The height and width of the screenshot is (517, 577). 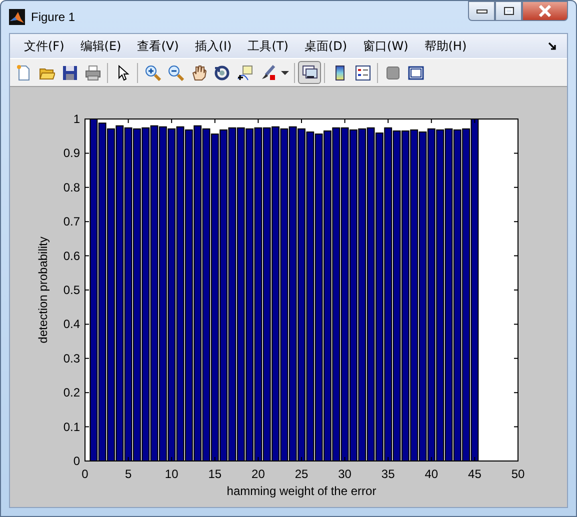 What do you see at coordinates (152, 72) in the screenshot?
I see `zoom-in-icon` at bounding box center [152, 72].